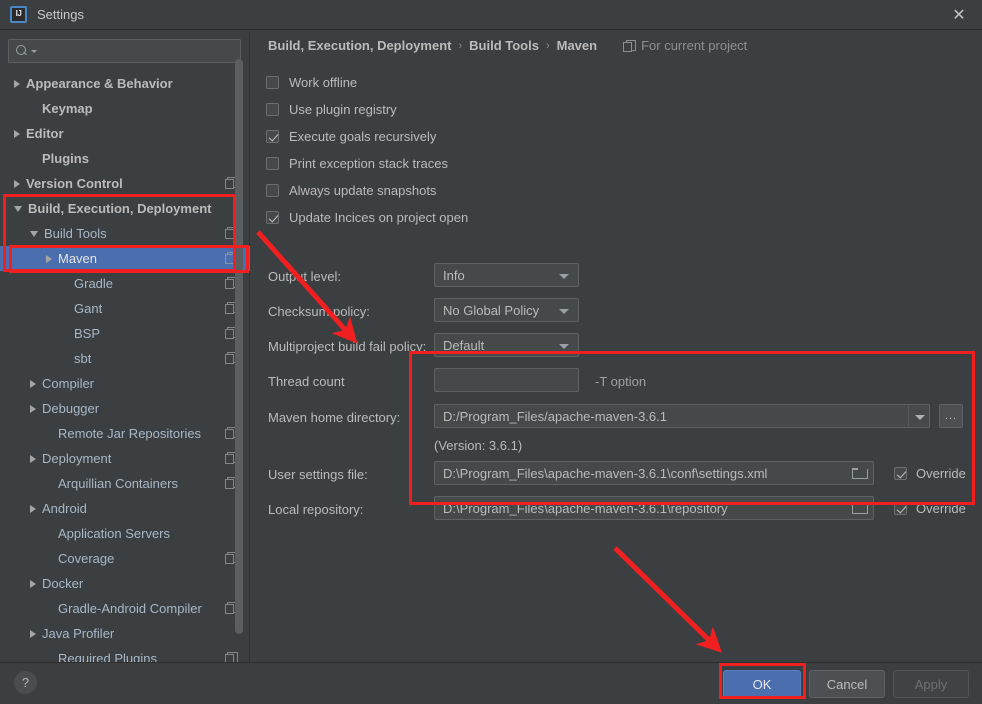  I want to click on sidebar-item-deployment: Deployment, so click(125, 458).